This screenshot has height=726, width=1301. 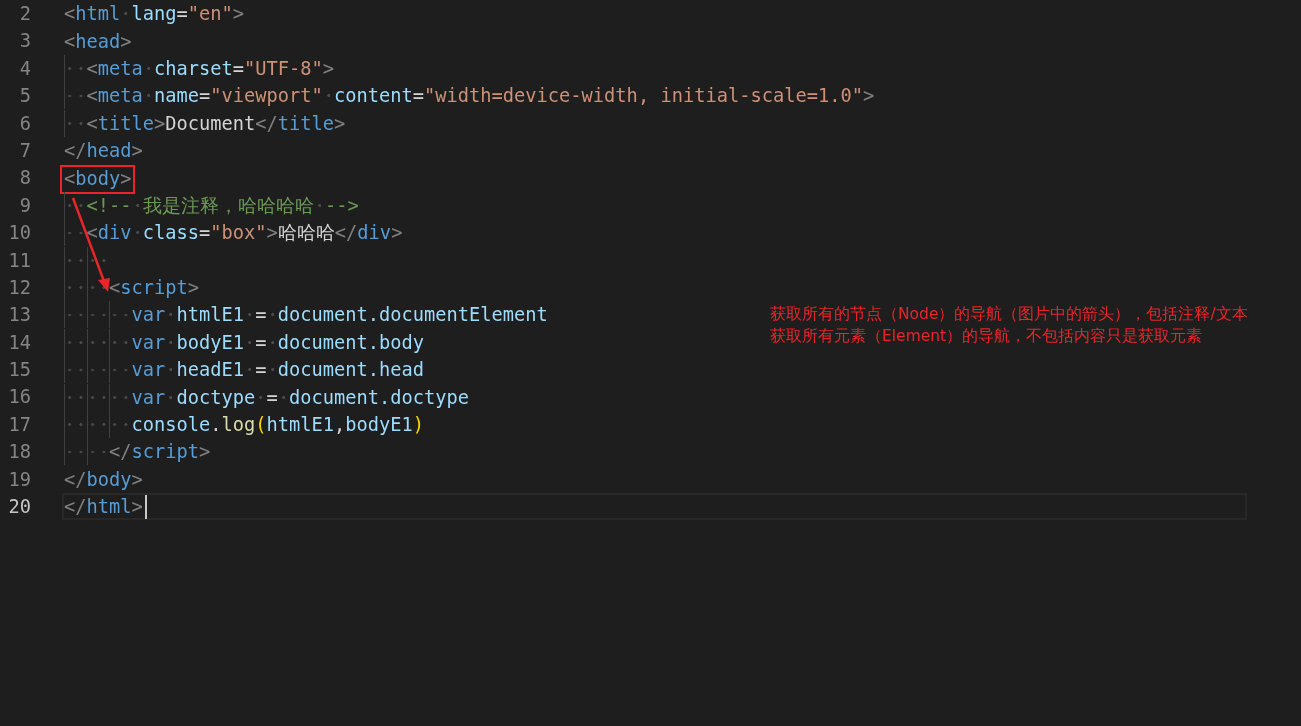 I want to click on code-line: <body>, so click(x=98, y=178).